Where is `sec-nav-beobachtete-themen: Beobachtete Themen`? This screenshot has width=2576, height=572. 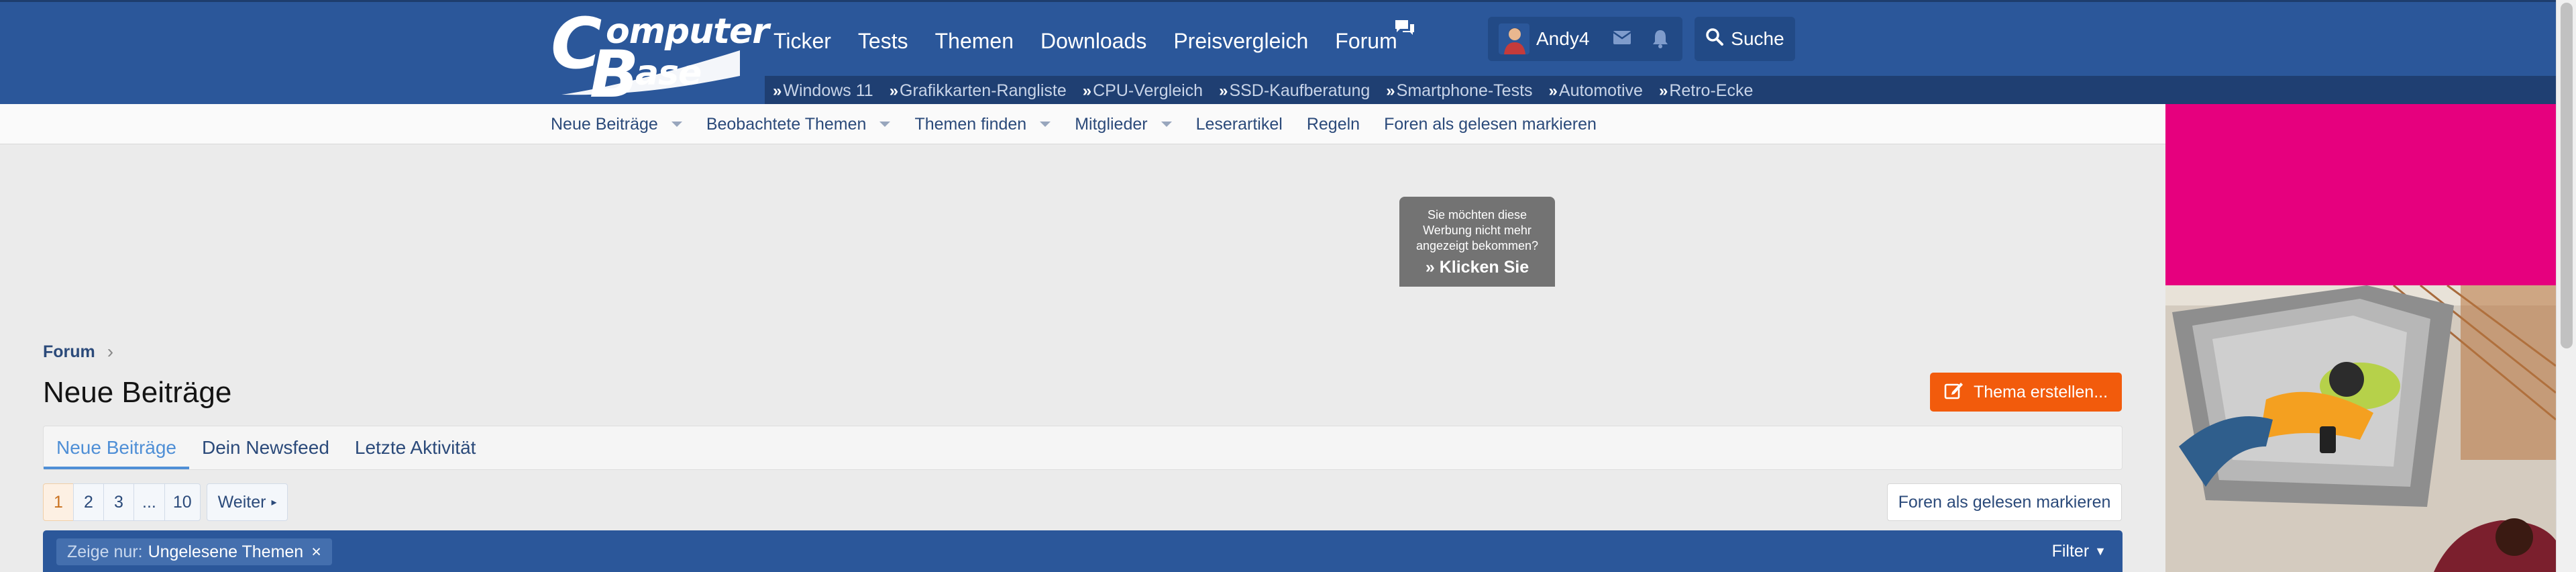 sec-nav-beobachtete-themen: Beobachtete Themen is located at coordinates (798, 125).